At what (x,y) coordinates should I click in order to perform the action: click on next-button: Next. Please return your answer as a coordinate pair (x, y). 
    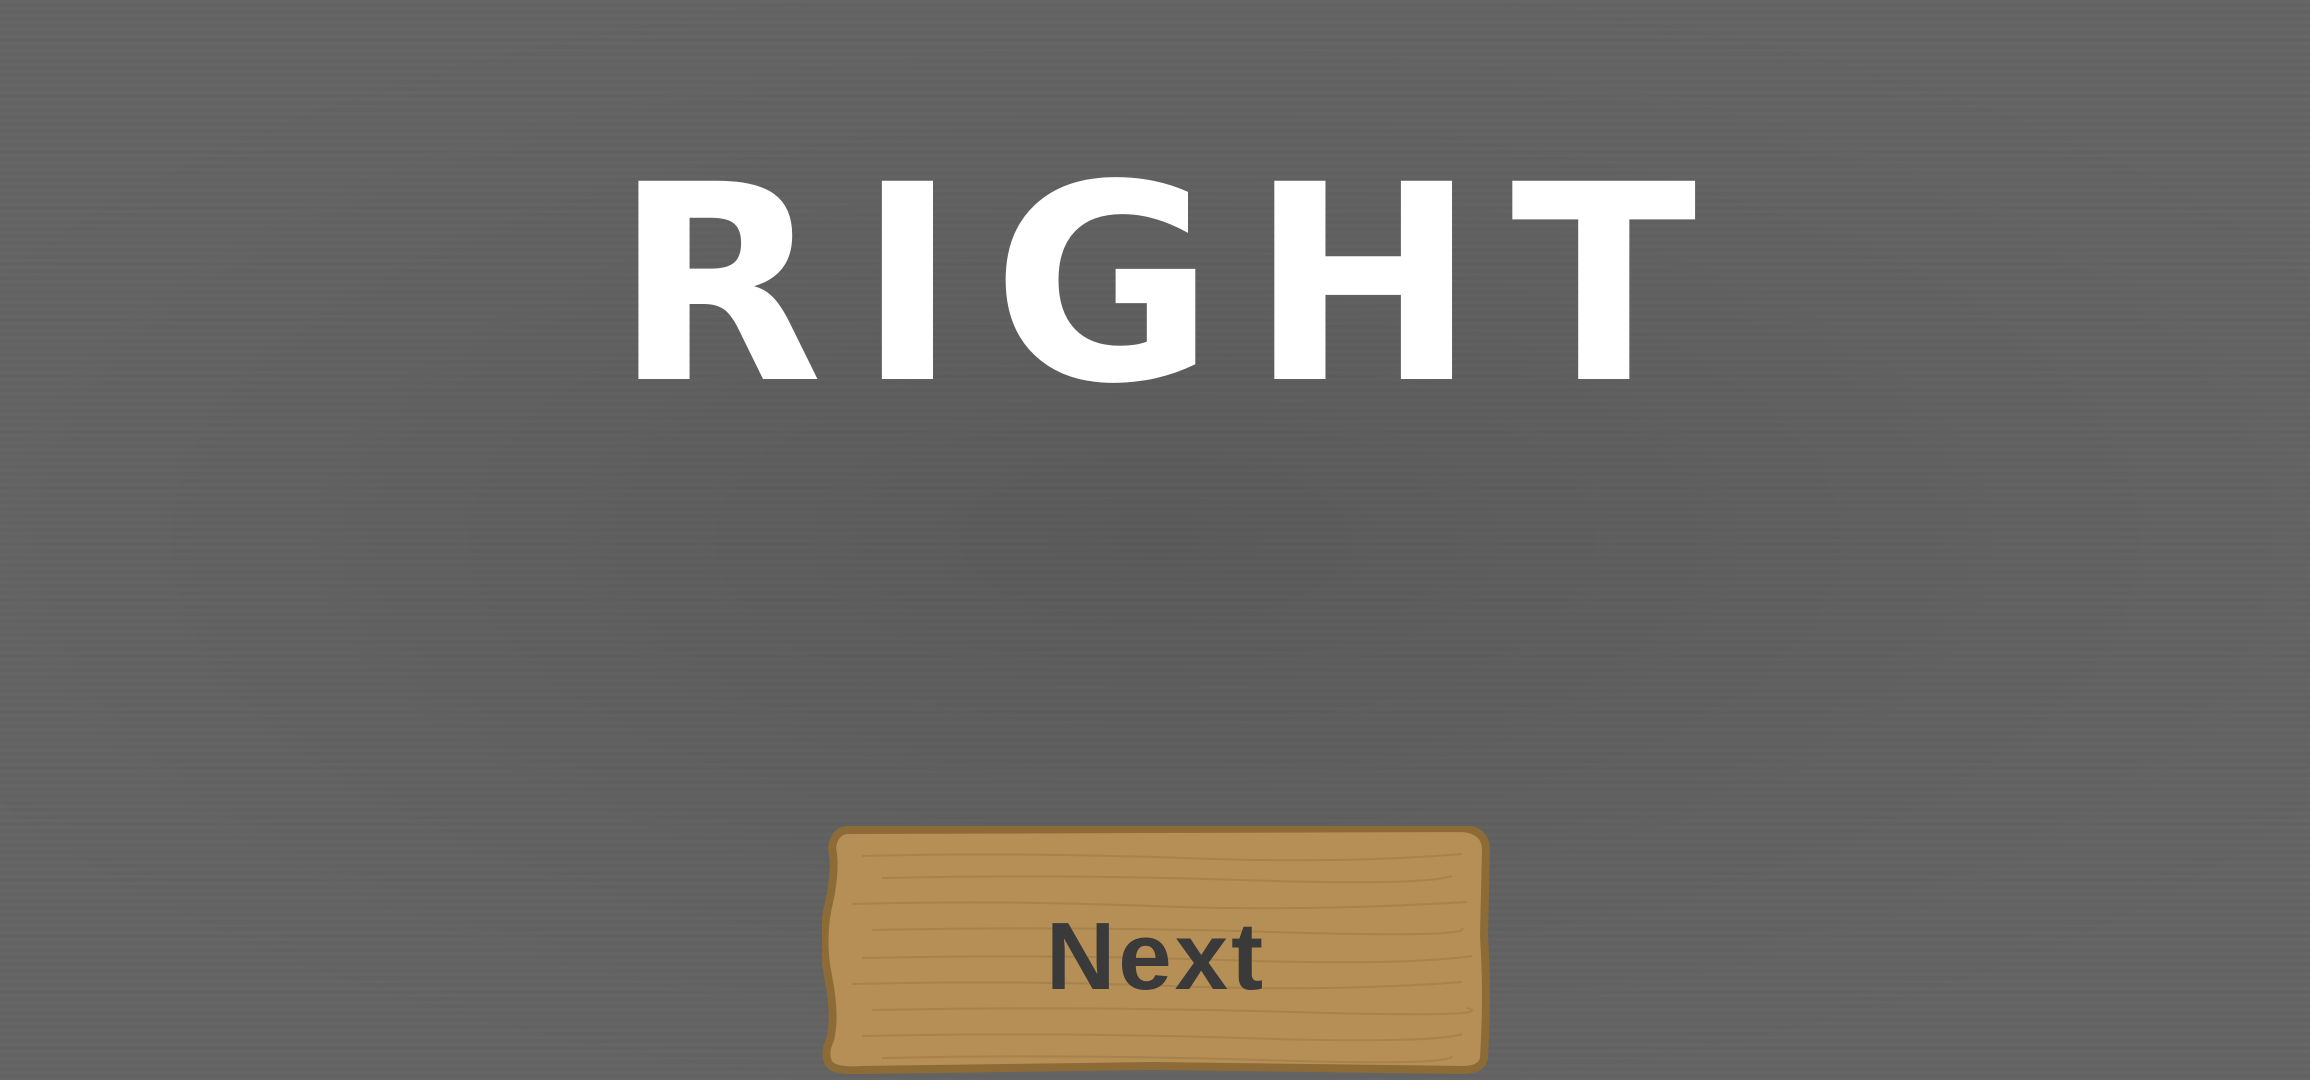
    Looking at the image, I should click on (1156, 950).